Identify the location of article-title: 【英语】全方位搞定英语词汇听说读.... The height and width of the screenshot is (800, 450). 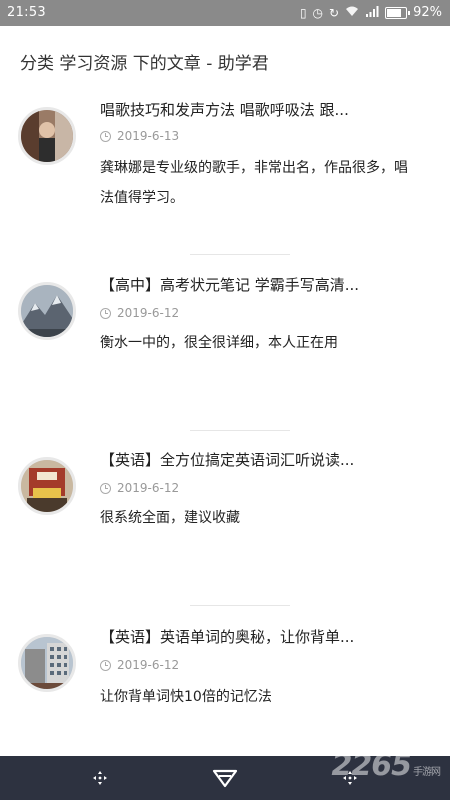
(245, 459).